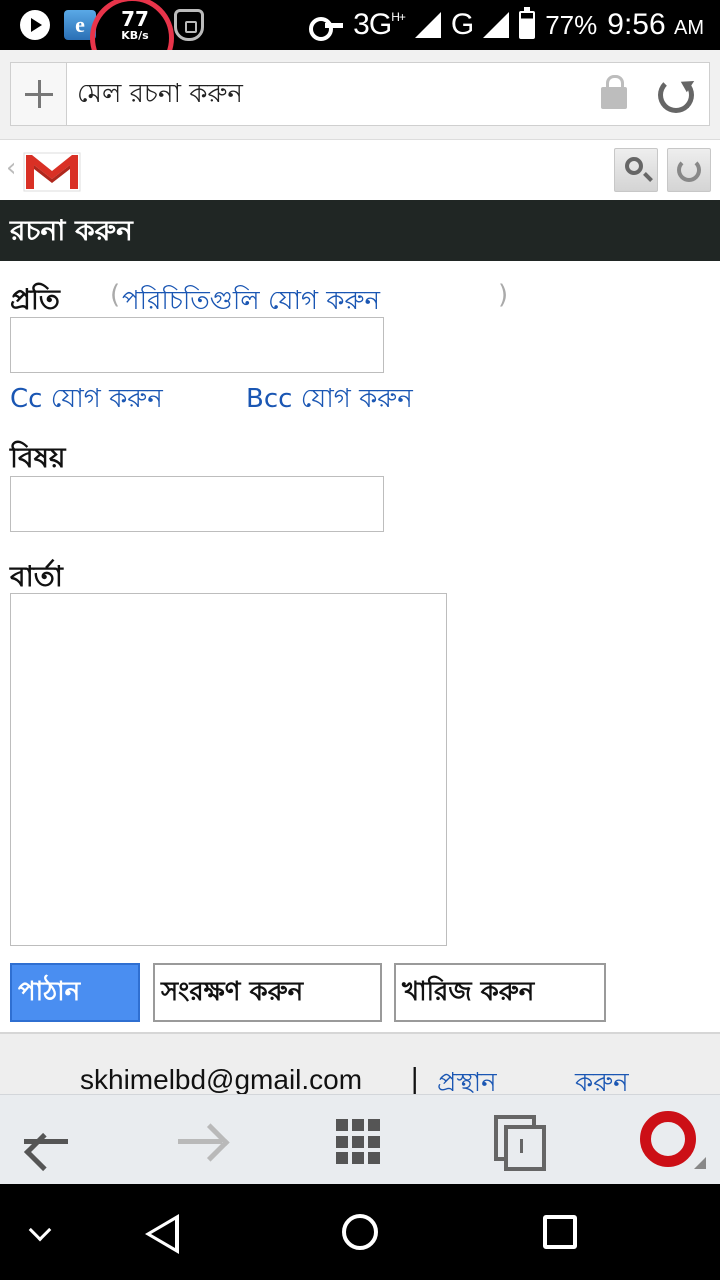 The width and height of the screenshot is (720, 1280). I want to click on network-type-2: G, so click(462, 24).